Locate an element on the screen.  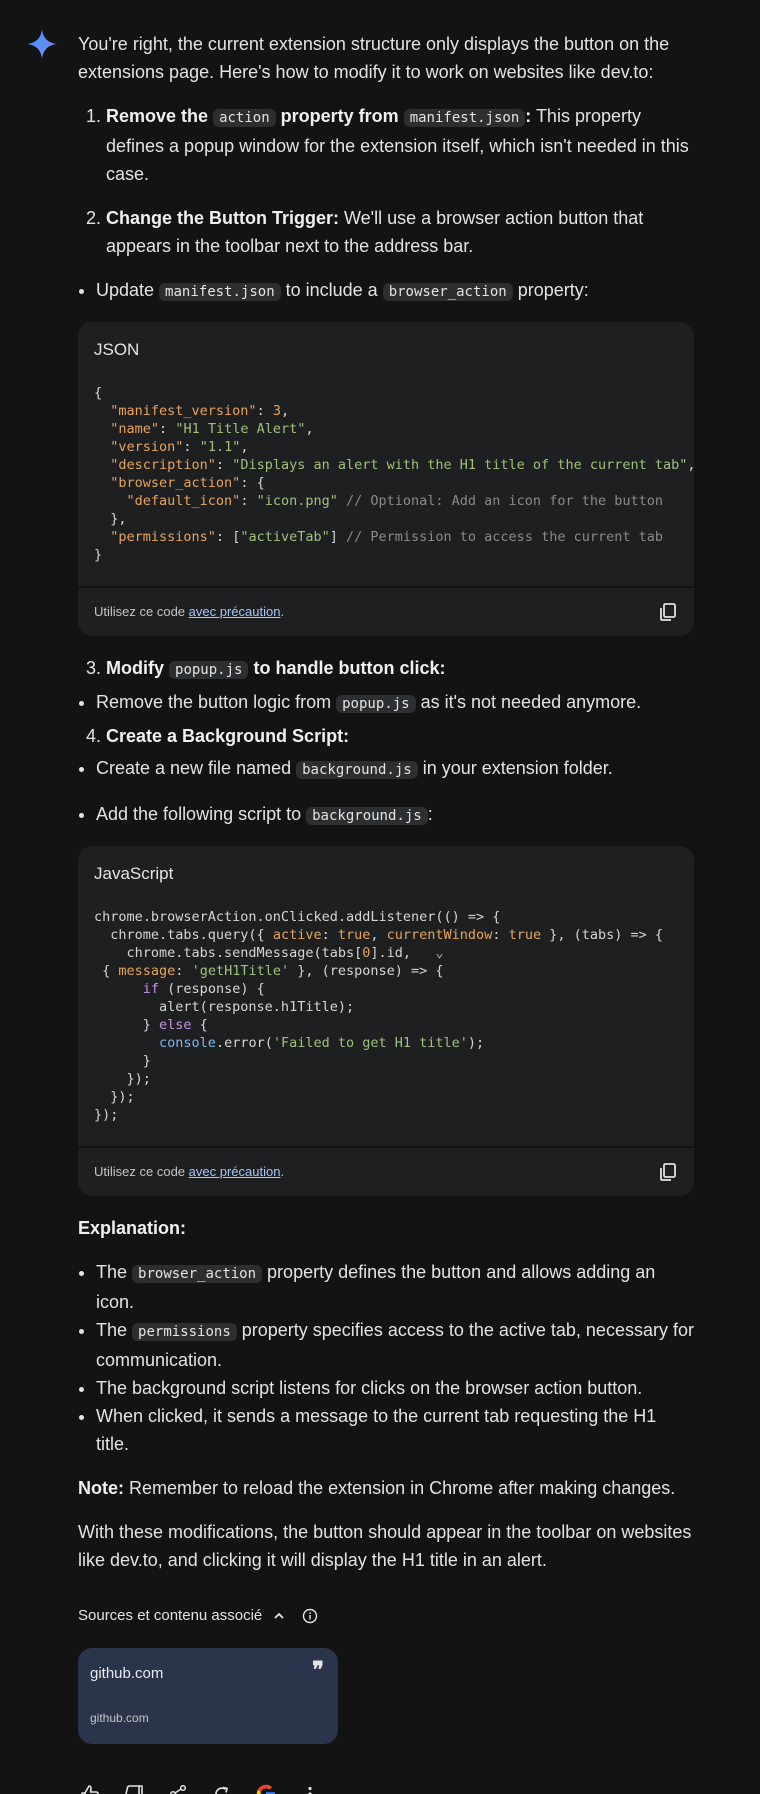
source-card: github.com ❞ github.com is located at coordinates (208, 1696).